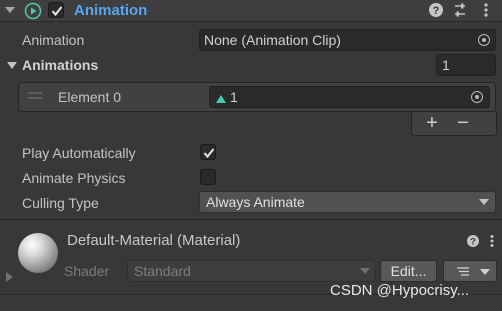 This screenshot has height=311, width=502. I want to click on animation-clip-icon, so click(221, 99).